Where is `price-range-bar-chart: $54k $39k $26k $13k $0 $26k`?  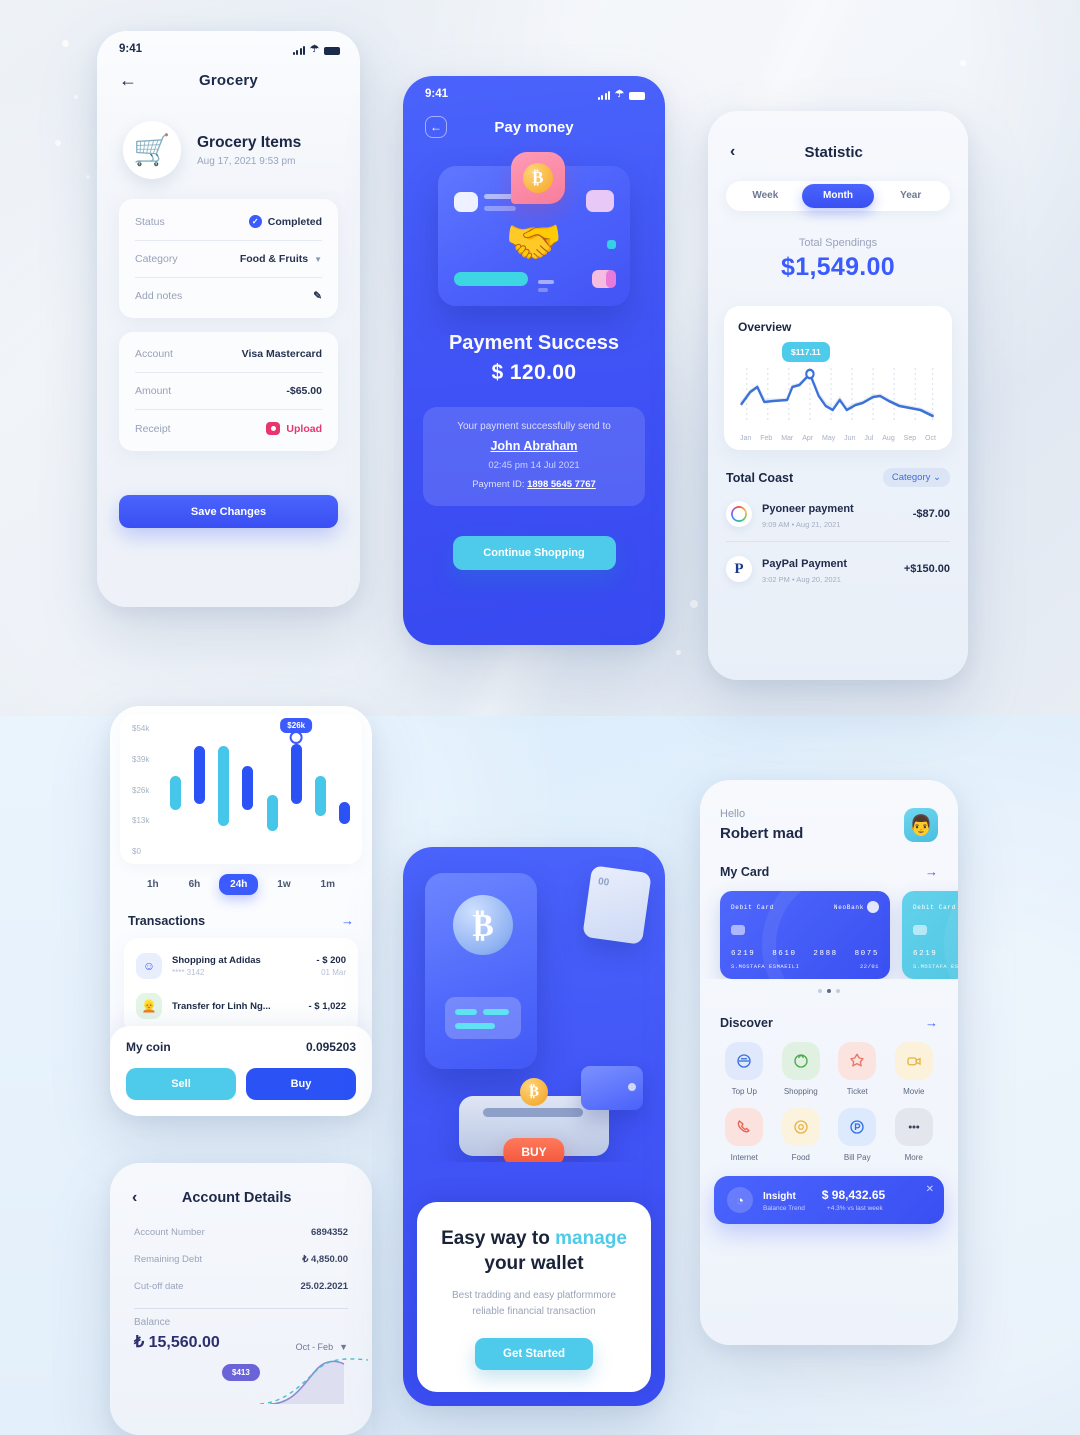 price-range-bar-chart: $54k $39k $26k $13k $0 $26k is located at coordinates (241, 789).